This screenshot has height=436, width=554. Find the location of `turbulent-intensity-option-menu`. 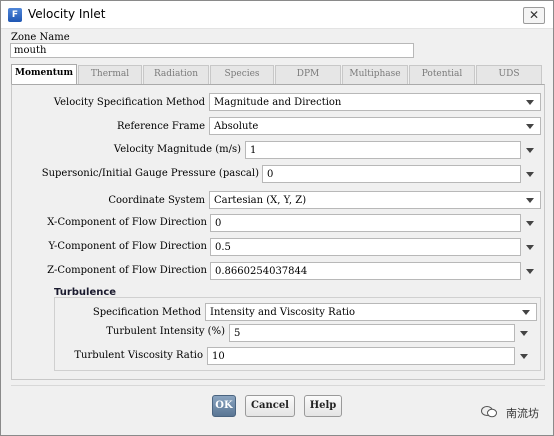

turbulent-intensity-option-menu is located at coordinates (524, 333).